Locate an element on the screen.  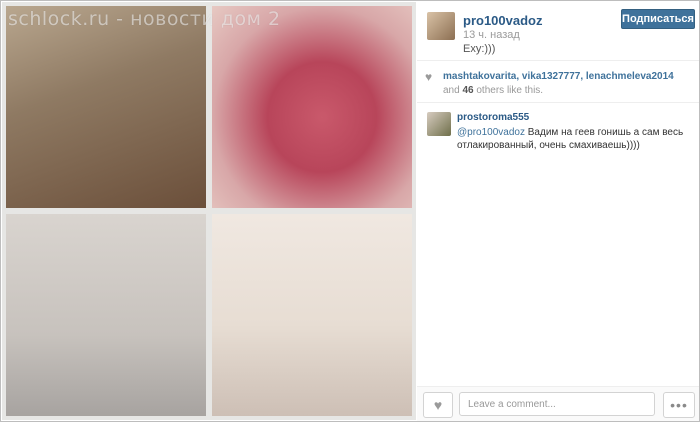
ellipsis-icon: ••• is located at coordinates (679, 405).